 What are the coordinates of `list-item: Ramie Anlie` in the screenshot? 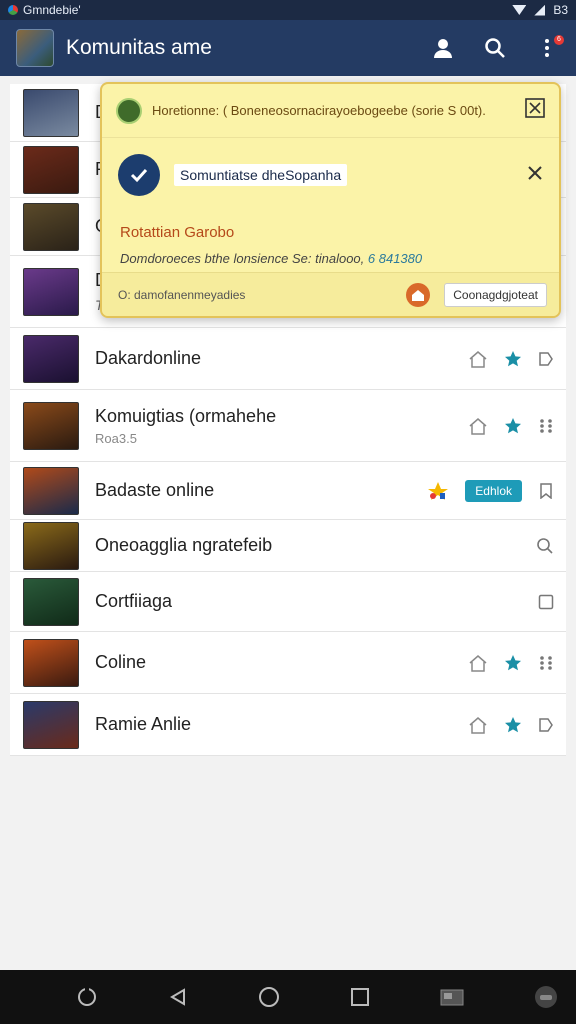 It's located at (288, 725).